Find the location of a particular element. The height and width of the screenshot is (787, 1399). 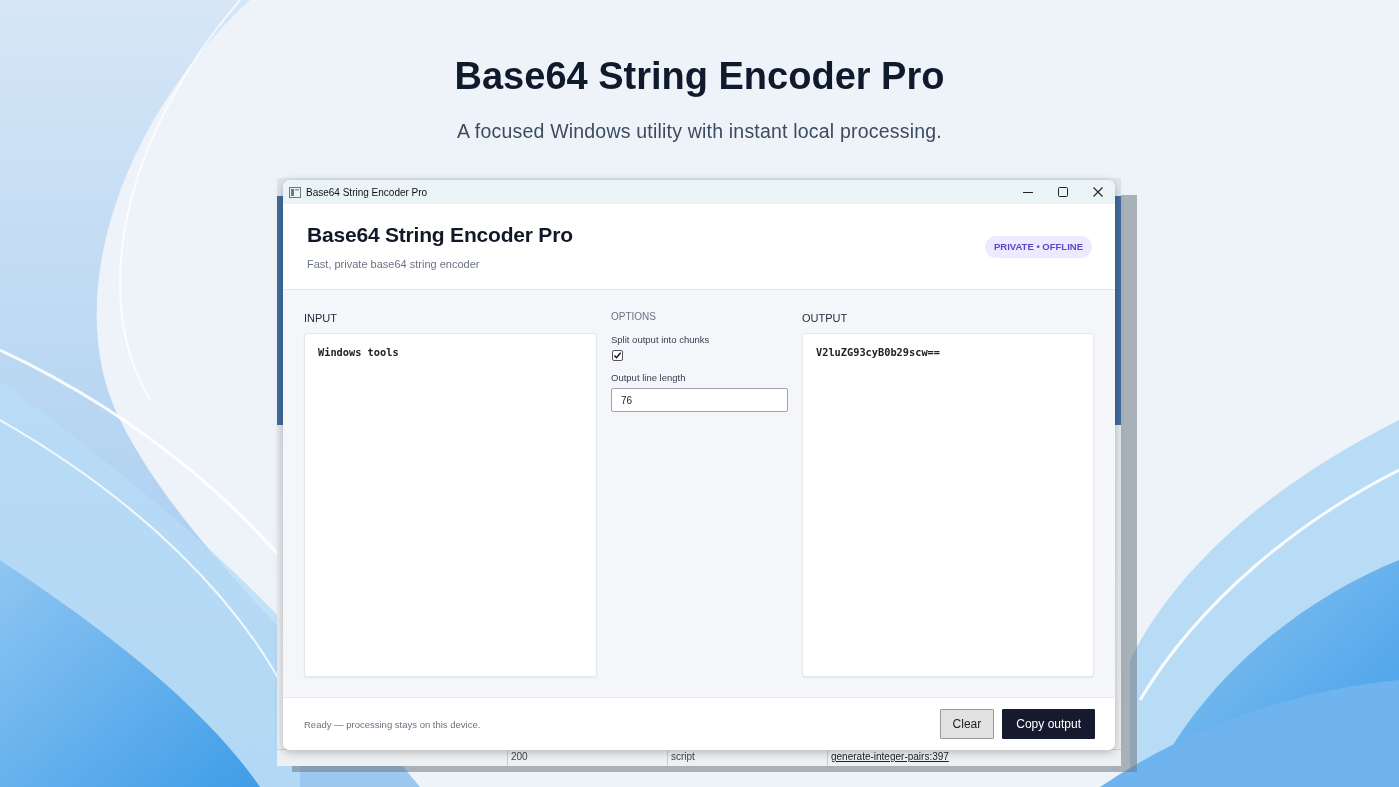

window-title: Base64 String Encoder Pro is located at coordinates (367, 192).